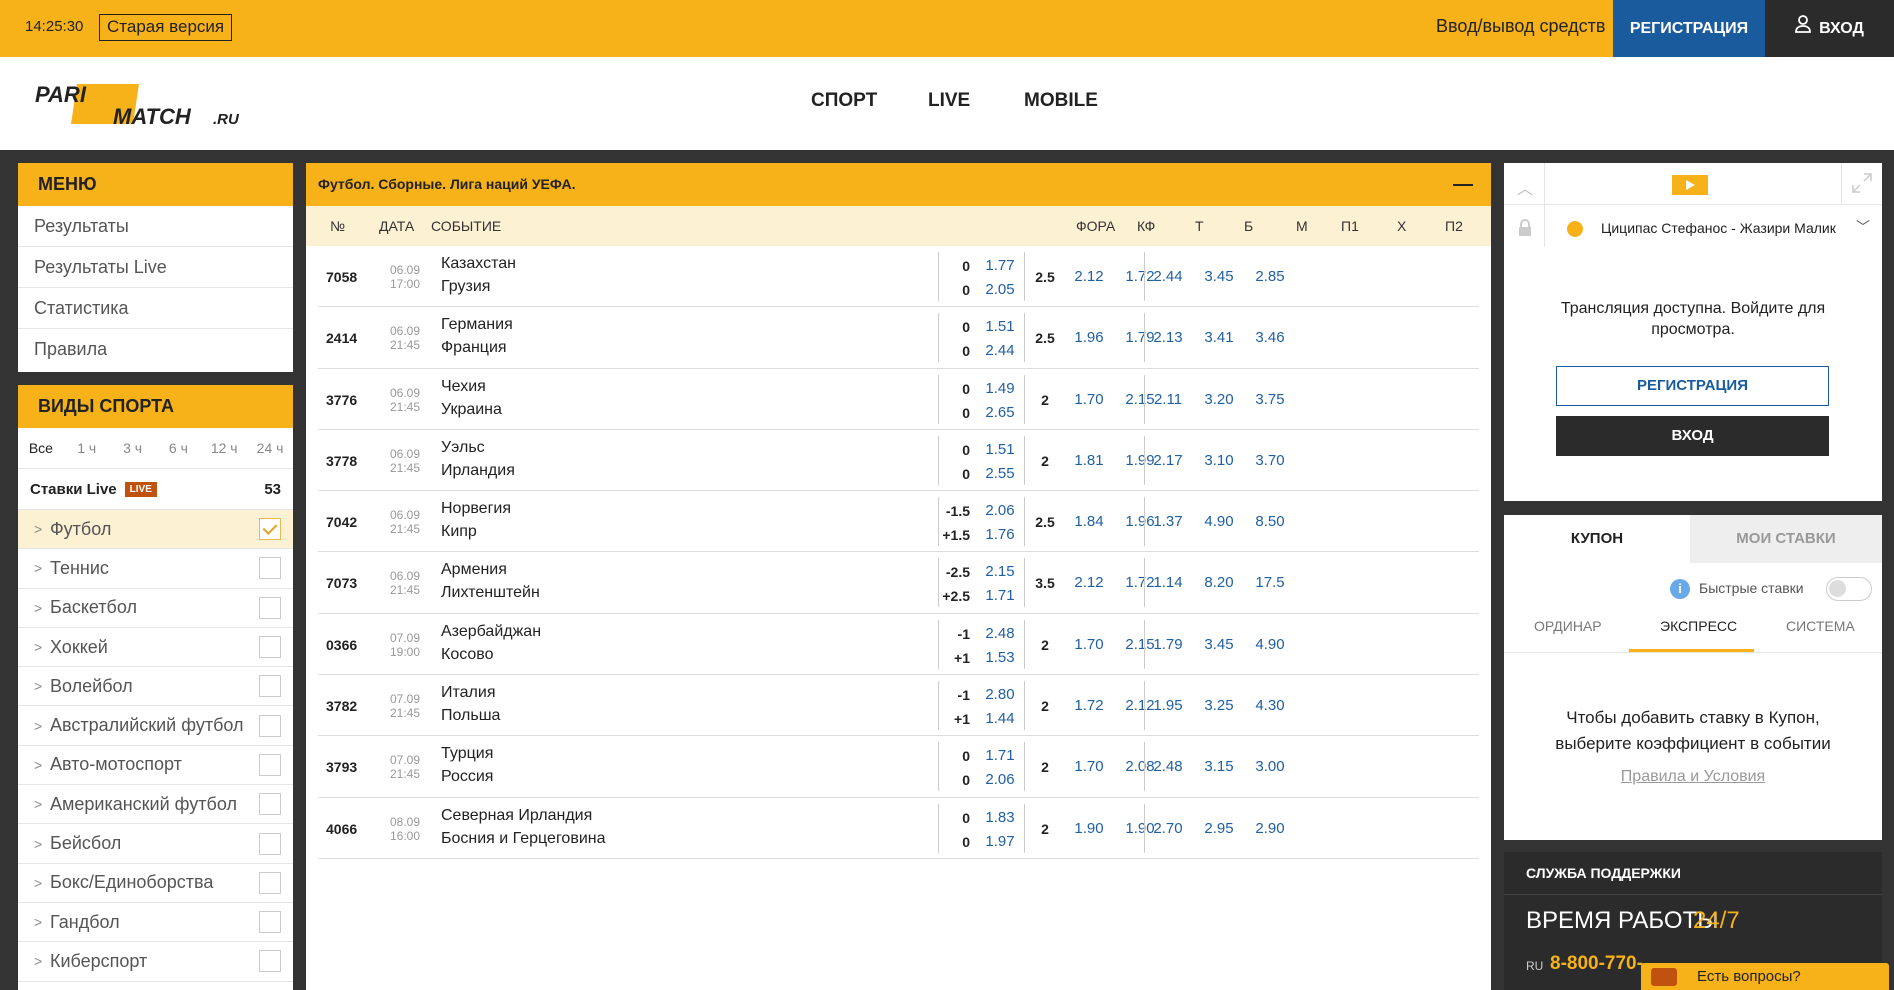 This screenshot has height=990, width=1894. I want to click on odd-x: 3.41, so click(1219, 337).